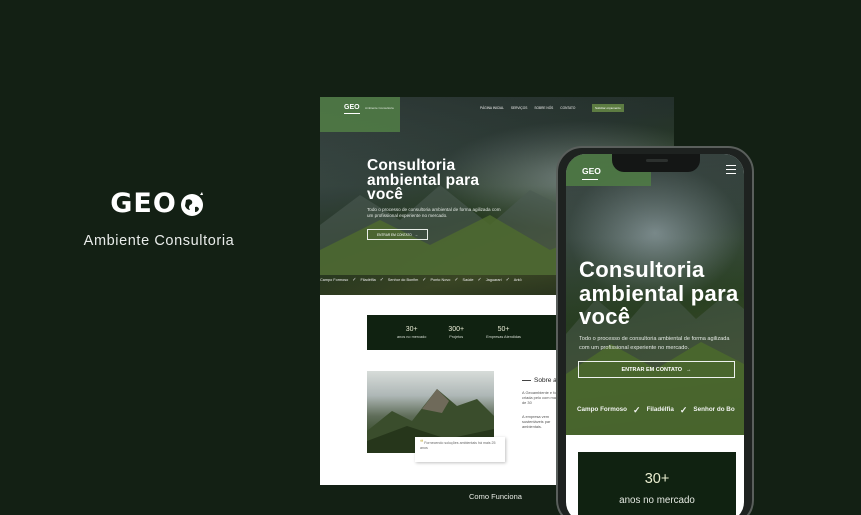 Image resolution: width=861 pixels, height=515 pixels. What do you see at coordinates (656, 163) in the screenshot?
I see `phone-notch` at bounding box center [656, 163].